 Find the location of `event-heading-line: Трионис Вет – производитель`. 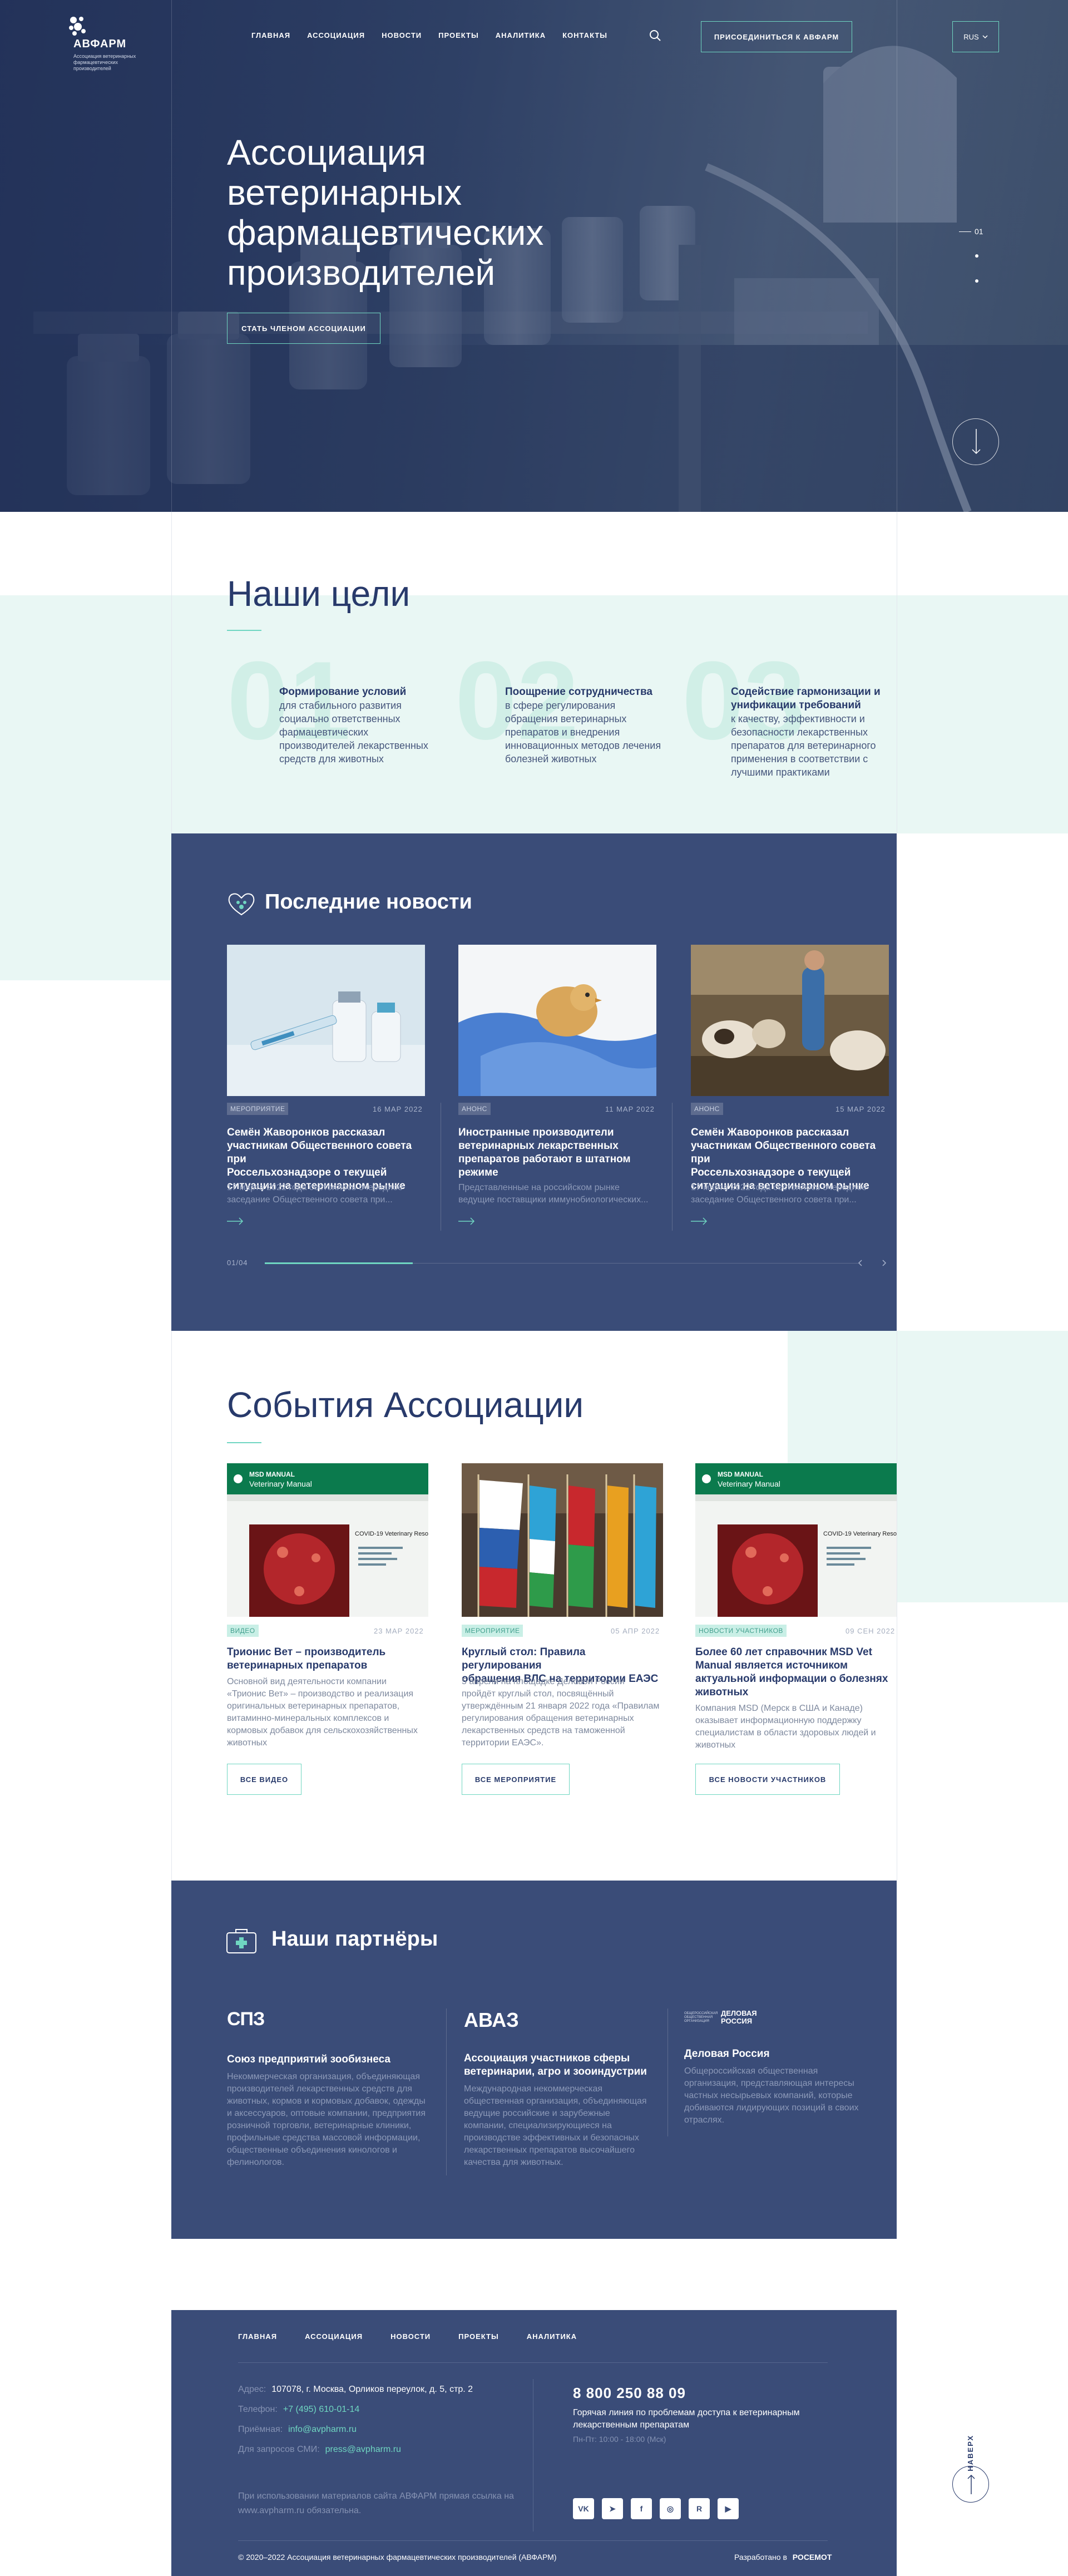

event-heading-line: Трионис Вет – производитель is located at coordinates (306, 1652).